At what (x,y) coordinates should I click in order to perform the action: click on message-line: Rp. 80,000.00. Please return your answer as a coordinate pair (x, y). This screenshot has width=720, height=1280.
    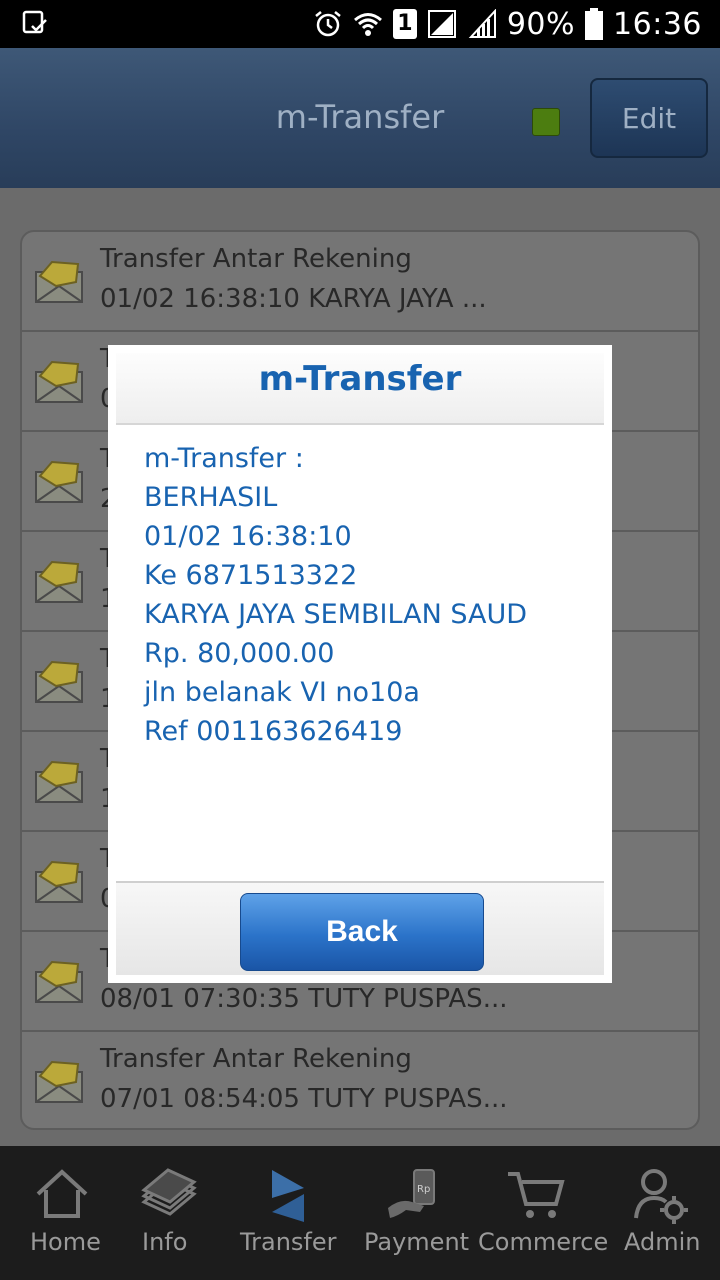
    Looking at the image, I should click on (239, 653).